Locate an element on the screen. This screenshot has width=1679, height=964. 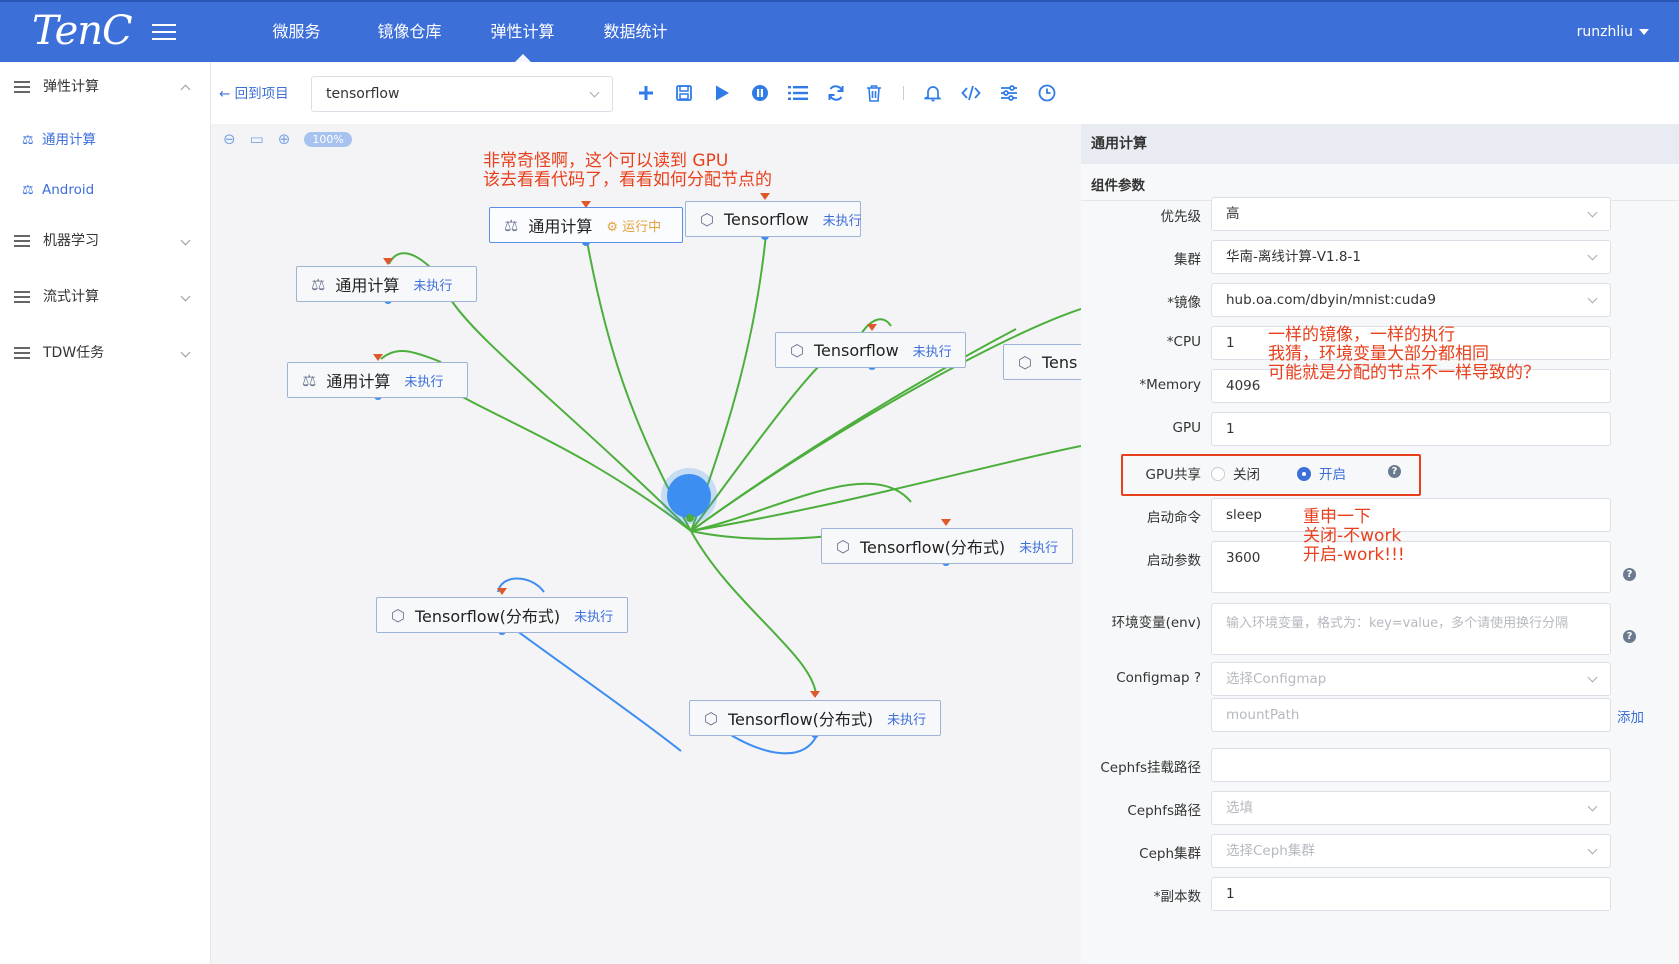
sidebar-group-label: 弹性计算 is located at coordinates (71, 87).